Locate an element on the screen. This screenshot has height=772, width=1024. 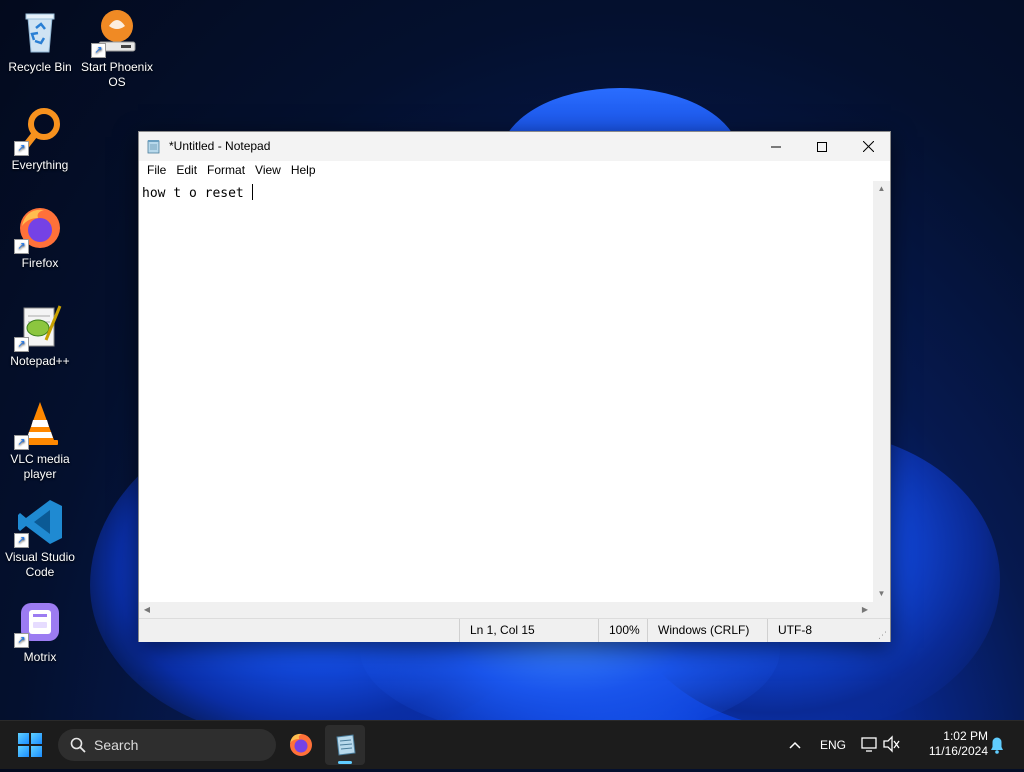
taskbar-app-notepad is located at coordinates (345, 745).